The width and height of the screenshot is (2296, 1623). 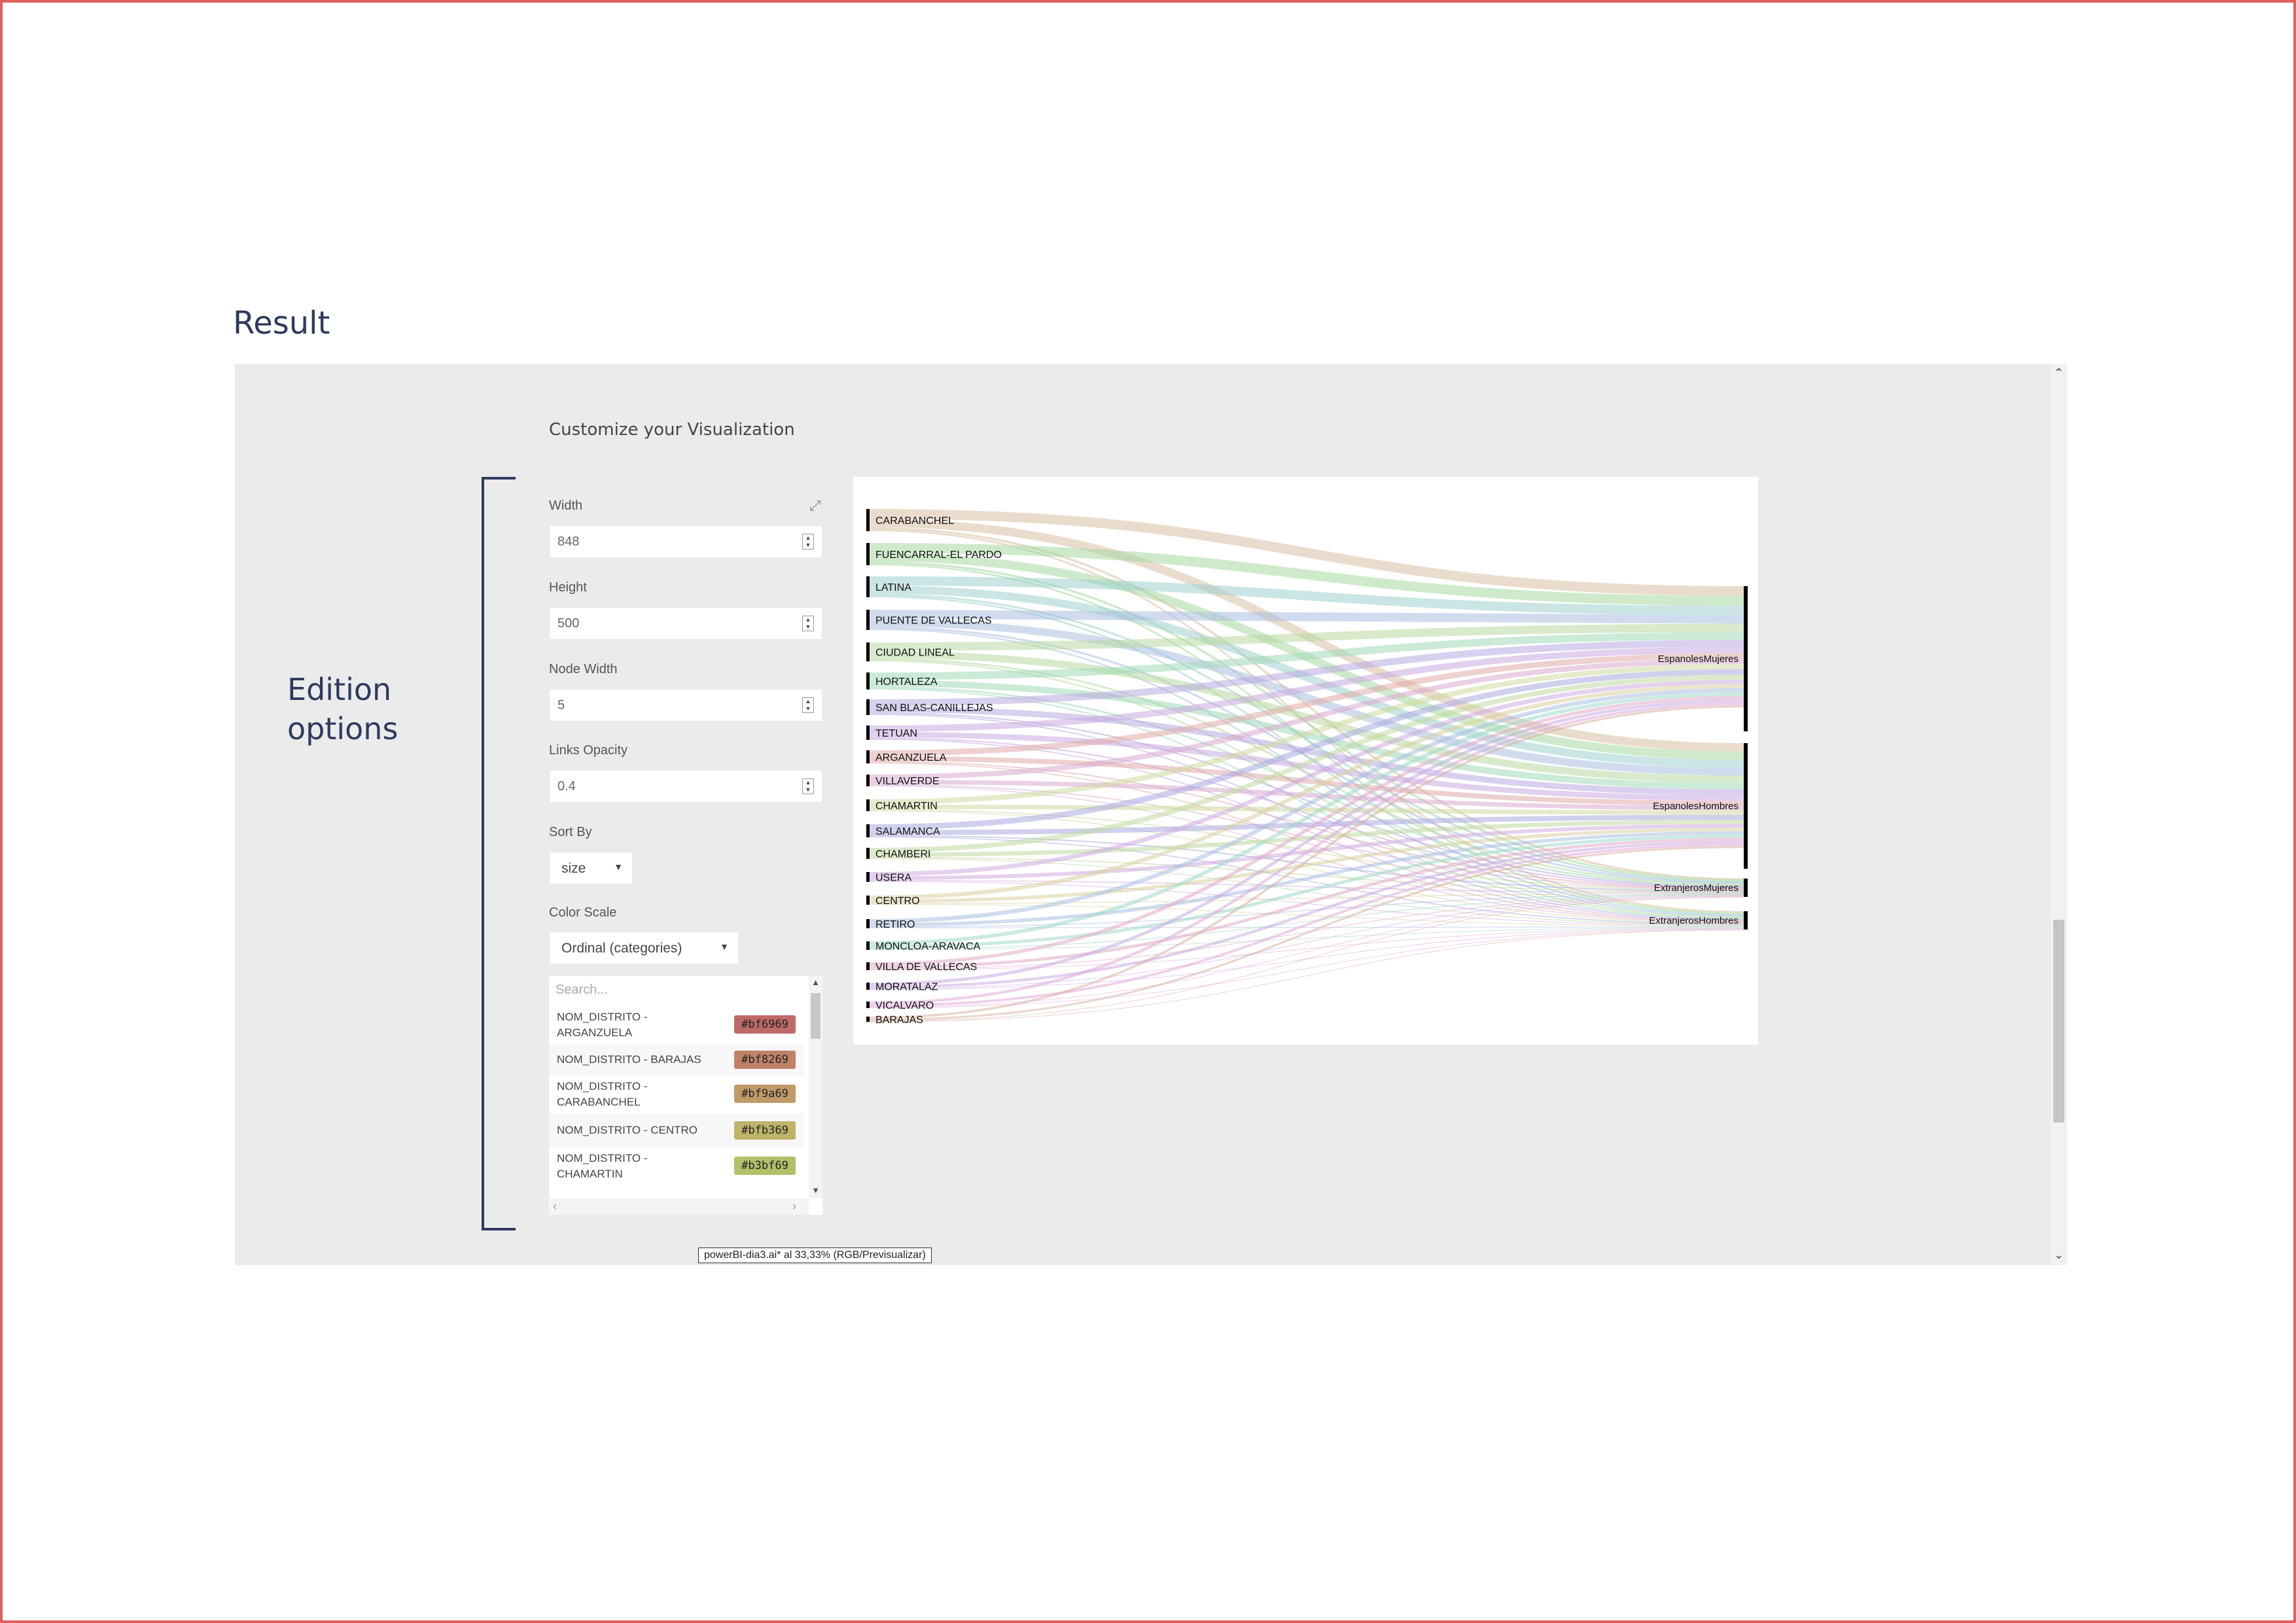 I want to click on color-swatch: #bfb369, so click(x=765, y=1131).